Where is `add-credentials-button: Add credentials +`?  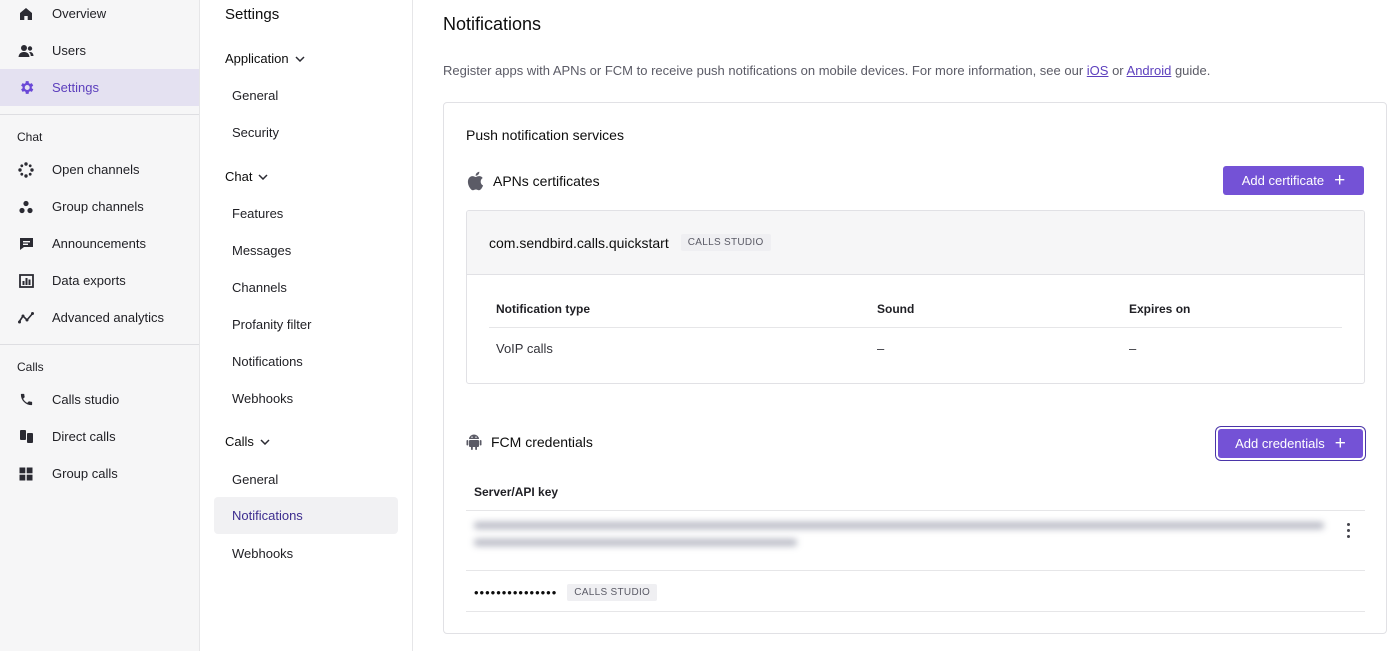 add-credentials-button: Add credentials + is located at coordinates (1290, 443).